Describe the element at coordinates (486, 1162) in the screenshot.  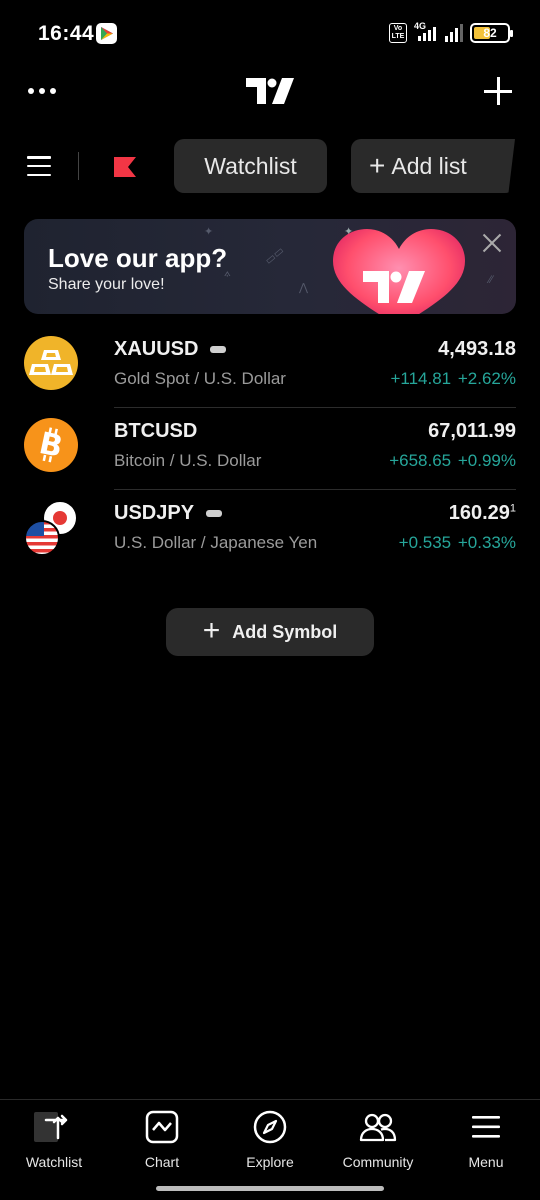
I see `nav-label: Menu` at that location.